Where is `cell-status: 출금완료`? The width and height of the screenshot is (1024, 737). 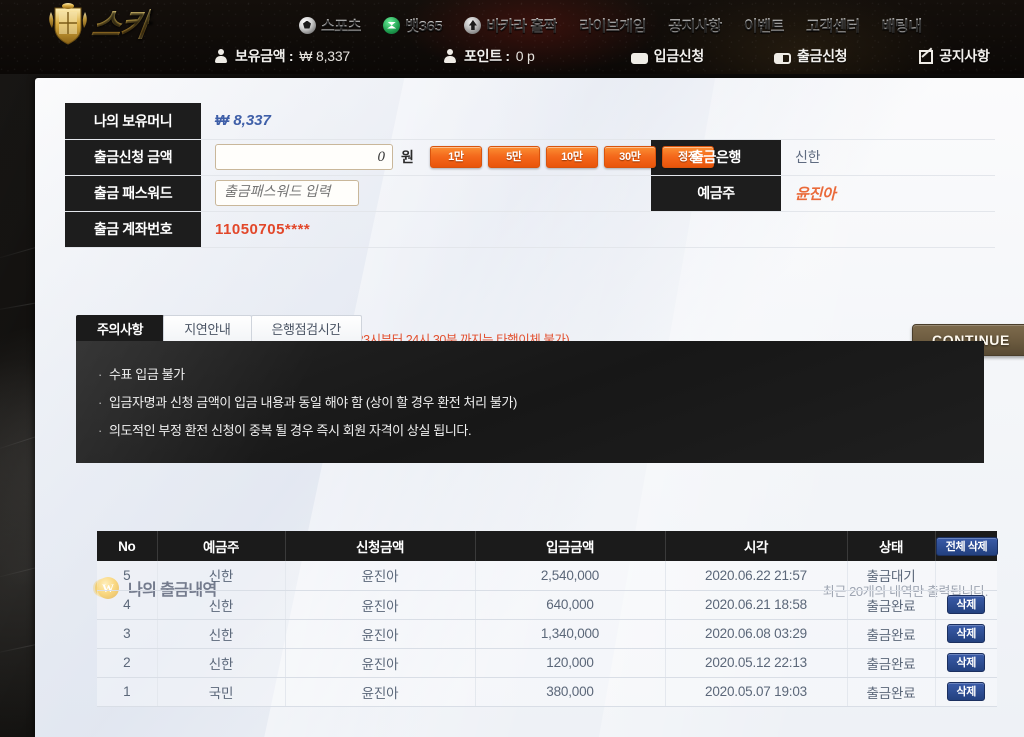 cell-status: 출금완료 is located at coordinates (891, 605).